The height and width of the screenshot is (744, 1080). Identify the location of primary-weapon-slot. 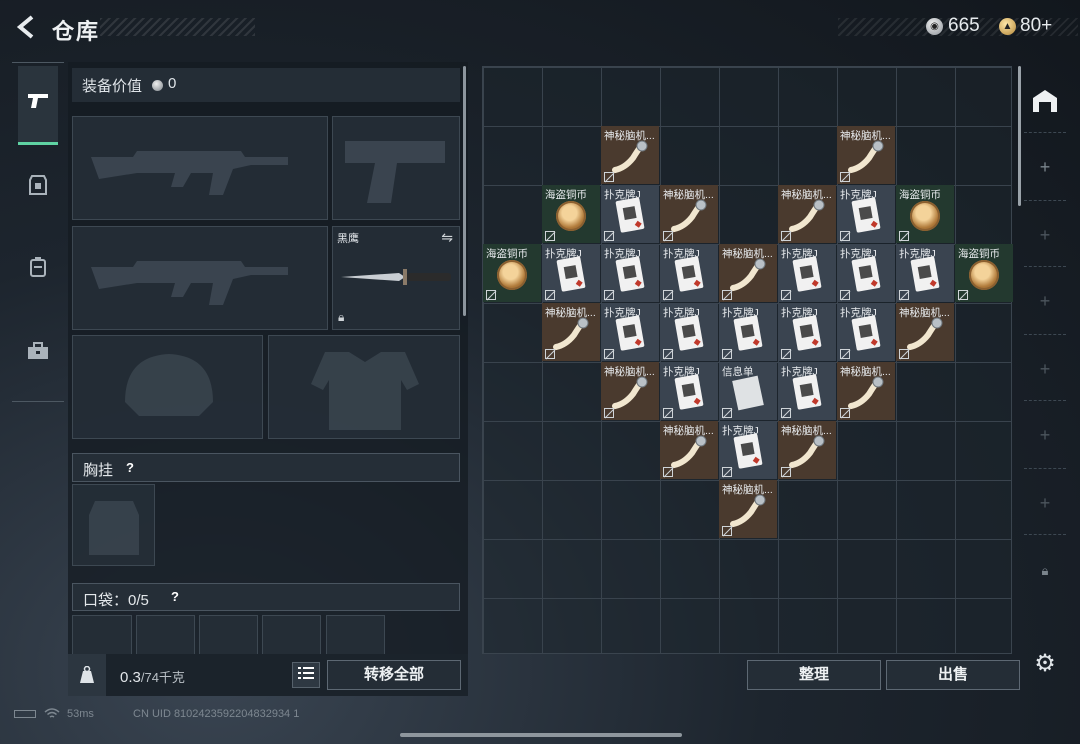
(200, 168).